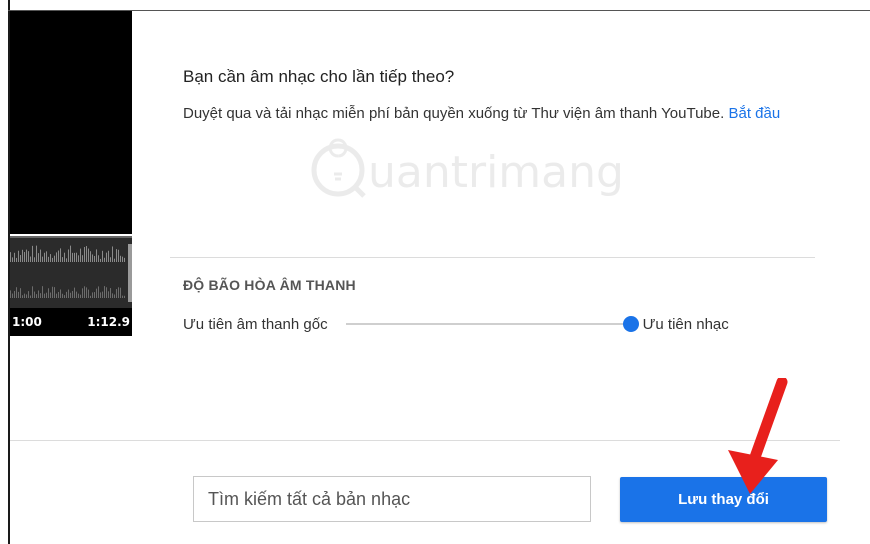  Describe the element at coordinates (27, 322) in the screenshot. I see `time-current: 1:00` at that location.